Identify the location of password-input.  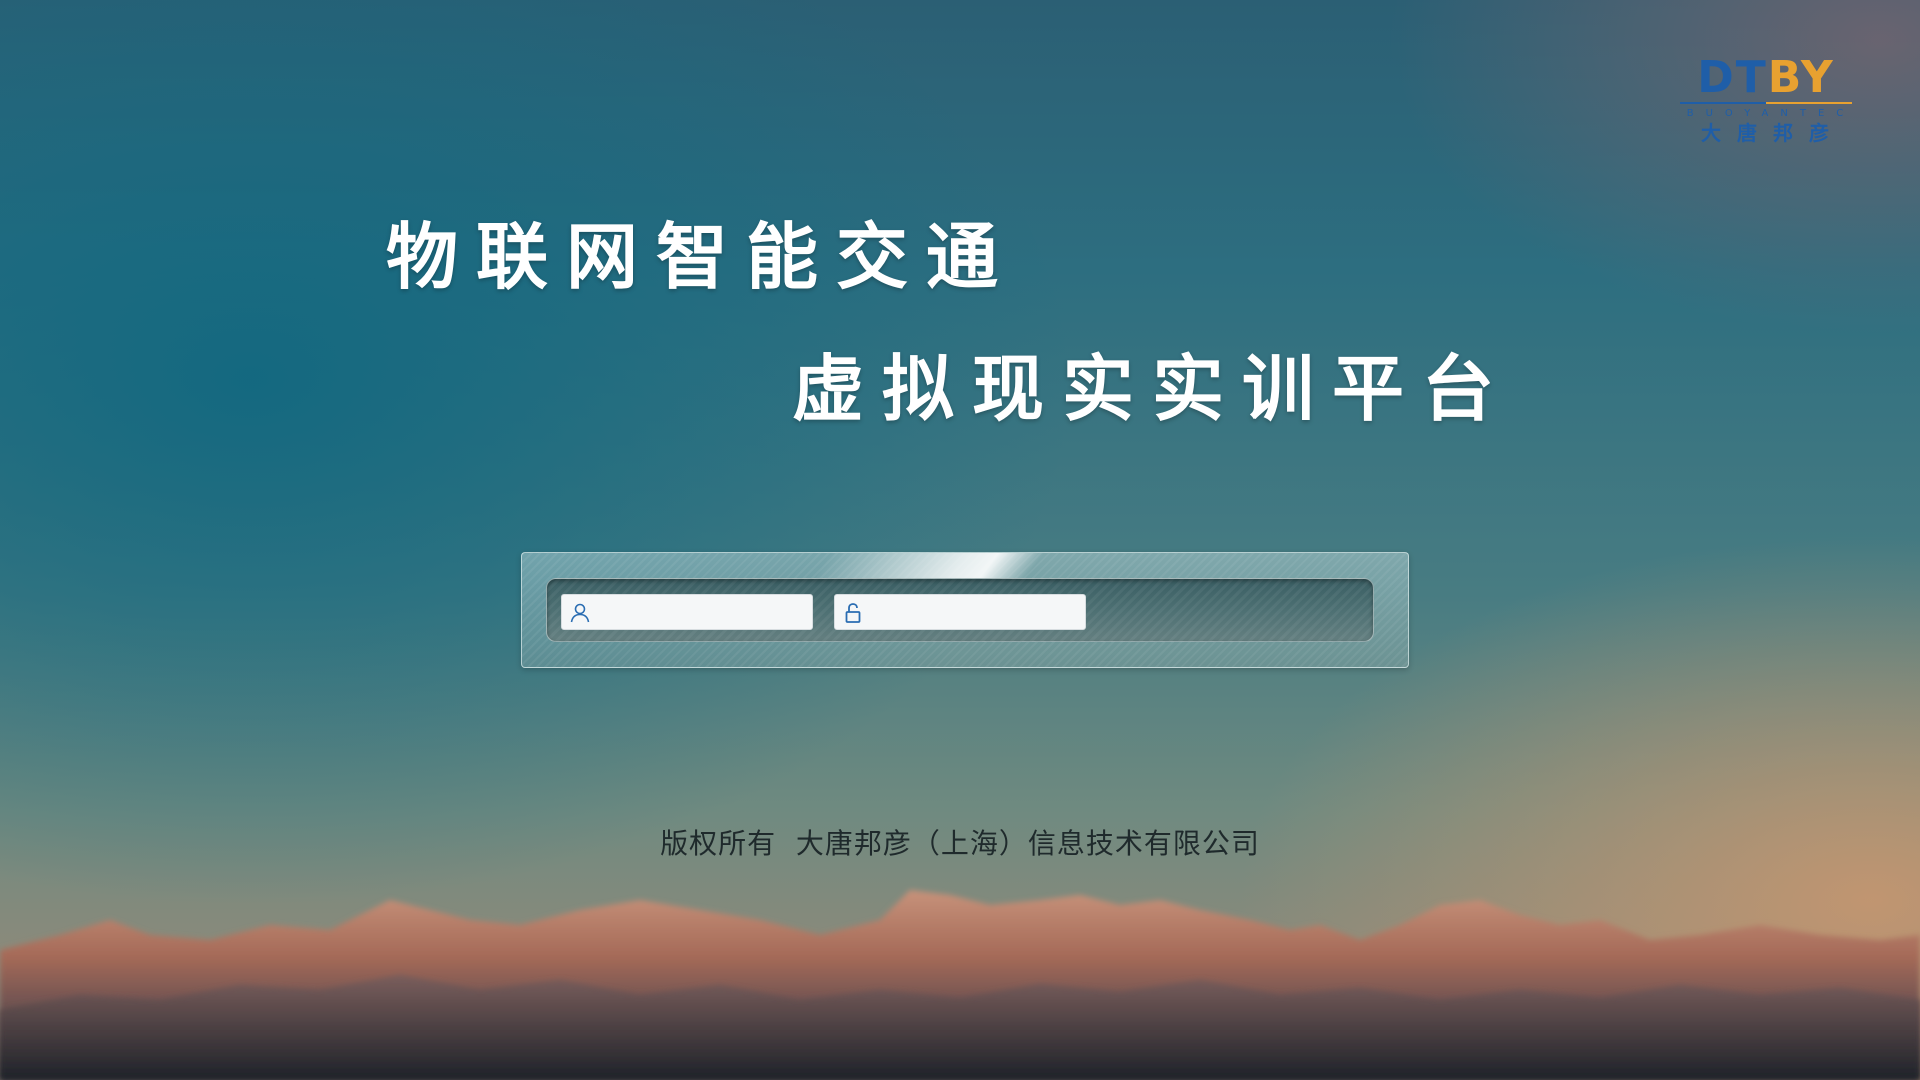
(976, 612).